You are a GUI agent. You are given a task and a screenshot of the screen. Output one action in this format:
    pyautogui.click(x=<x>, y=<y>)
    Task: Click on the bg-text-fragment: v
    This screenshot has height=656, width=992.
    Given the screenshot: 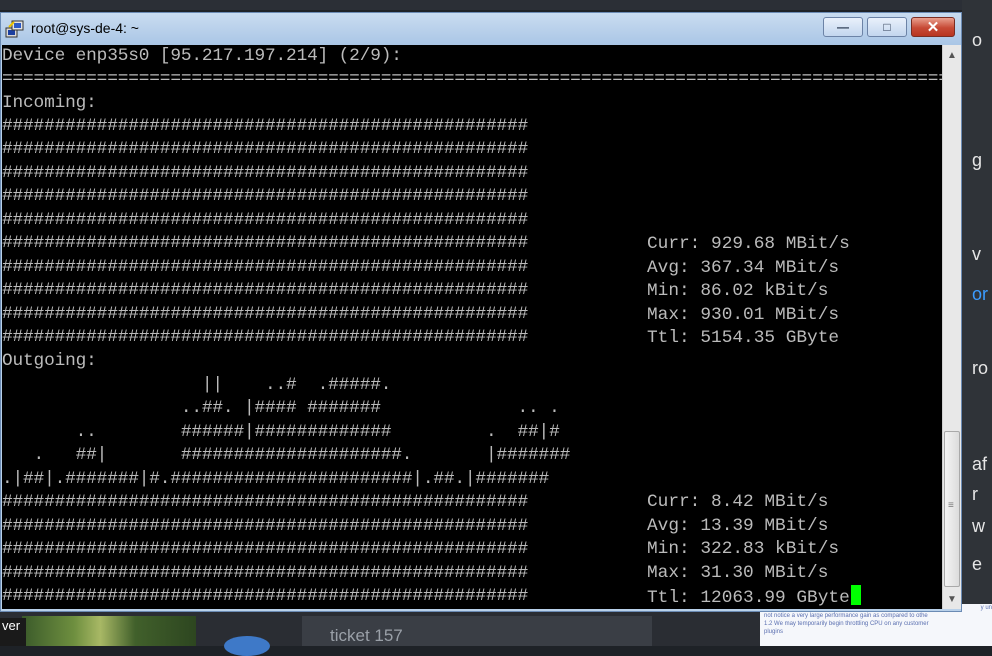 What is the action you would take?
    pyautogui.click(x=976, y=254)
    